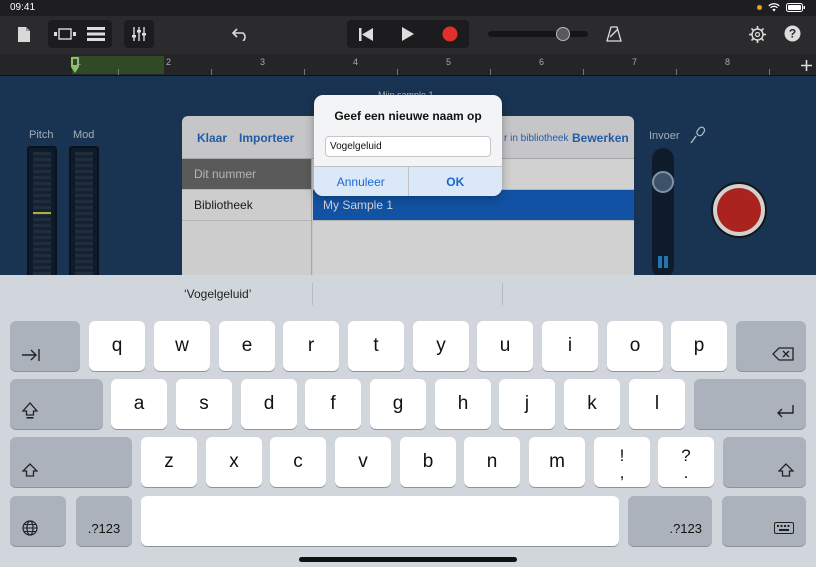 The height and width of the screenshot is (567, 816). I want to click on transport-group, so click(408, 34).